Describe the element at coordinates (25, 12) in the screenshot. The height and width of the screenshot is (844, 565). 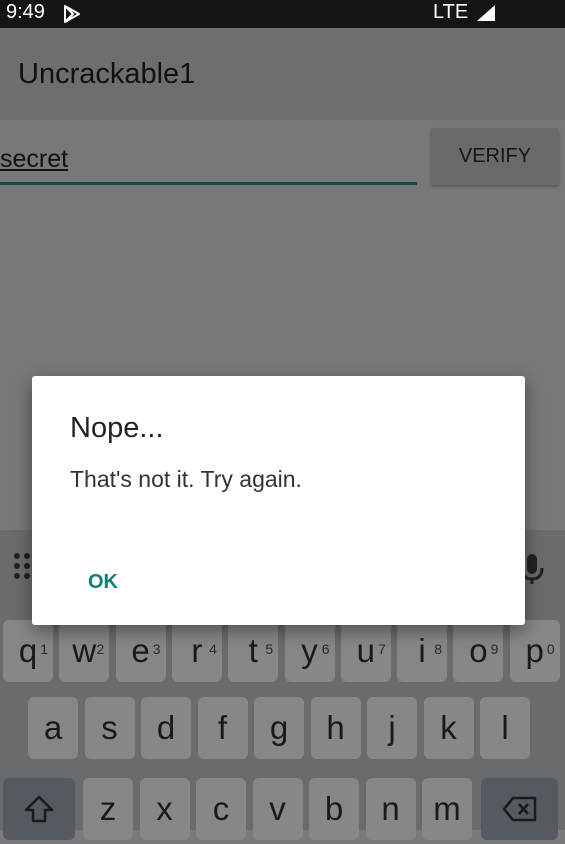
I see `status-time: 9:49` at that location.